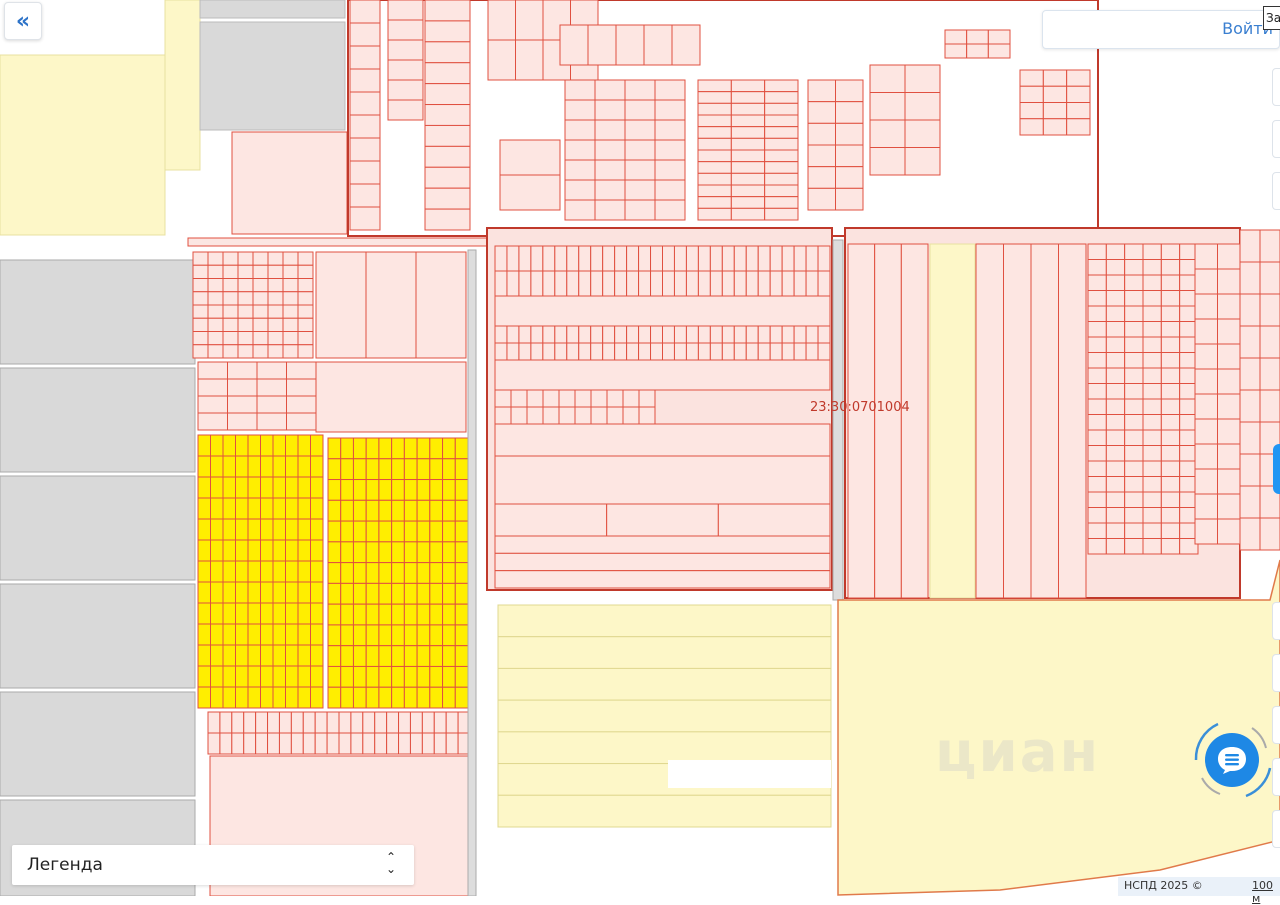 The width and height of the screenshot is (1280, 905). I want to click on map-control-button, so click(1276, 829).